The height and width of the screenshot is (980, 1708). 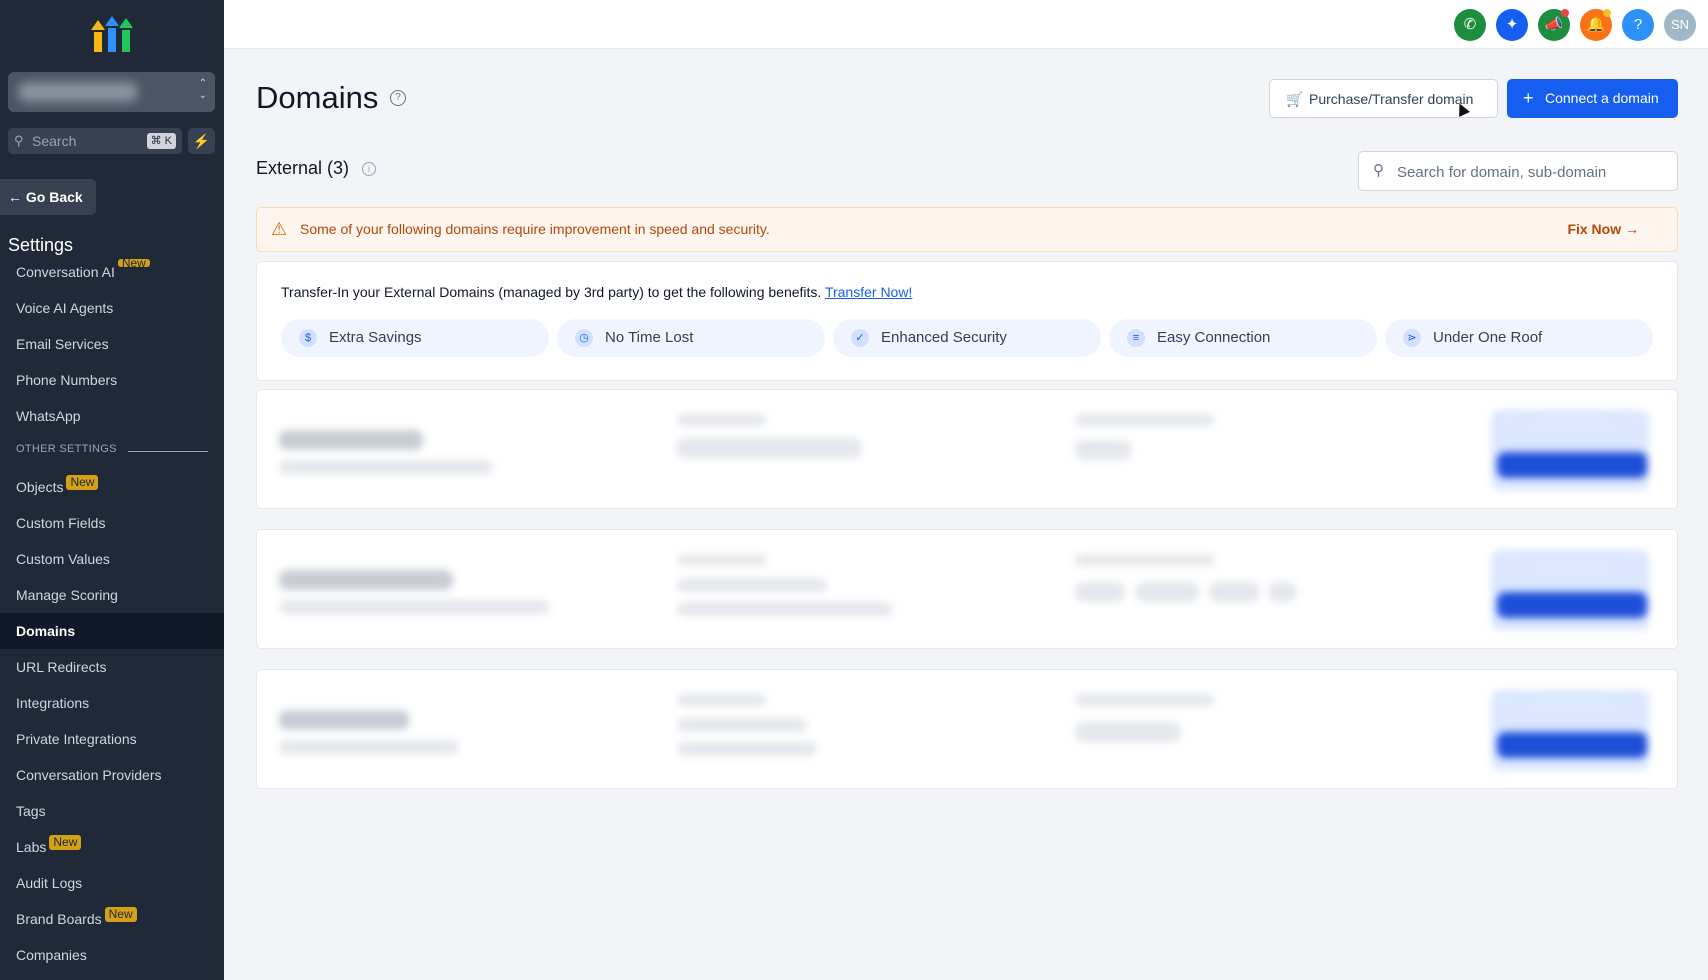 I want to click on cart-icon: 🛒, so click(x=1295, y=99).